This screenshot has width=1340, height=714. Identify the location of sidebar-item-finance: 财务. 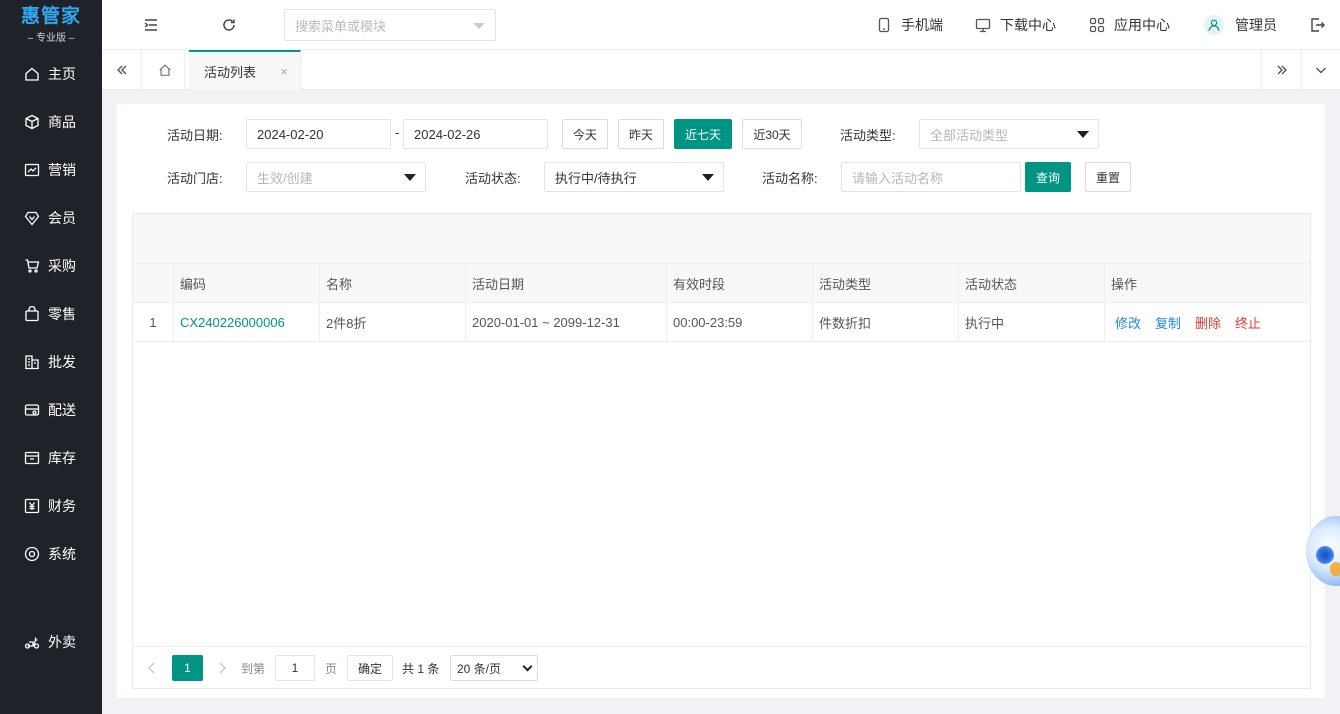
(51, 506).